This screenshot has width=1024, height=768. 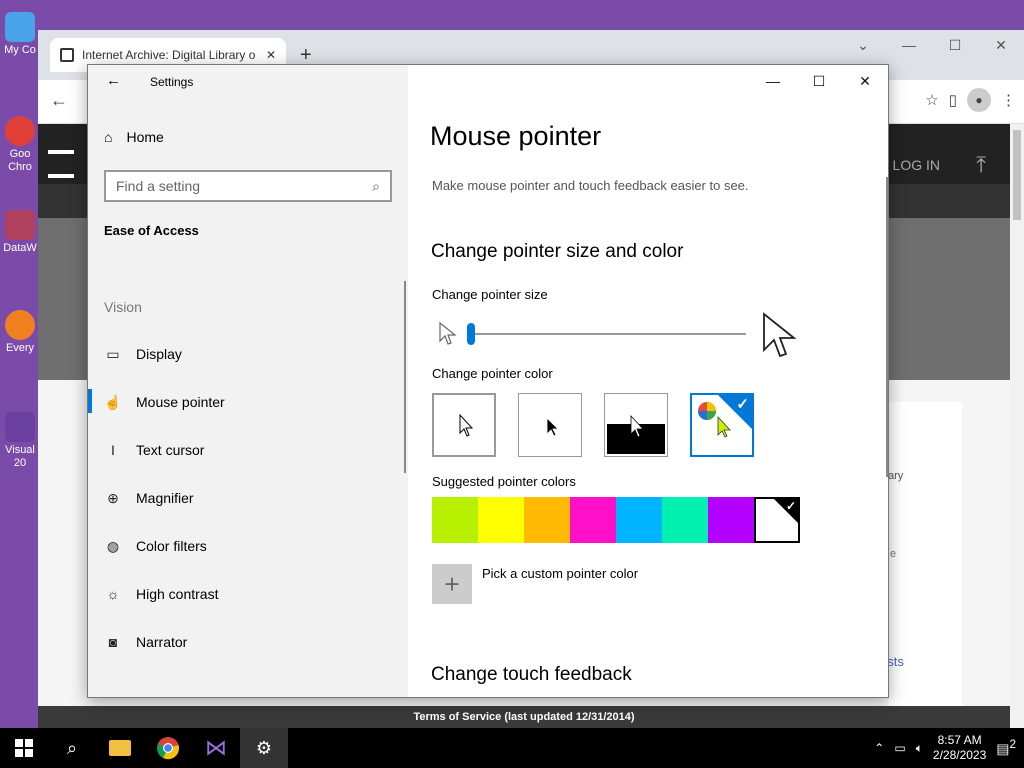 What do you see at coordinates (899, 748) in the screenshot?
I see `network-icon: ▭` at bounding box center [899, 748].